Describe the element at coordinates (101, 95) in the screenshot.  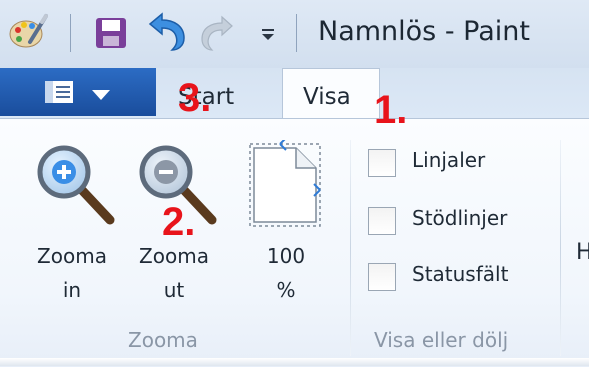
I see `chevron-down-icon` at that location.